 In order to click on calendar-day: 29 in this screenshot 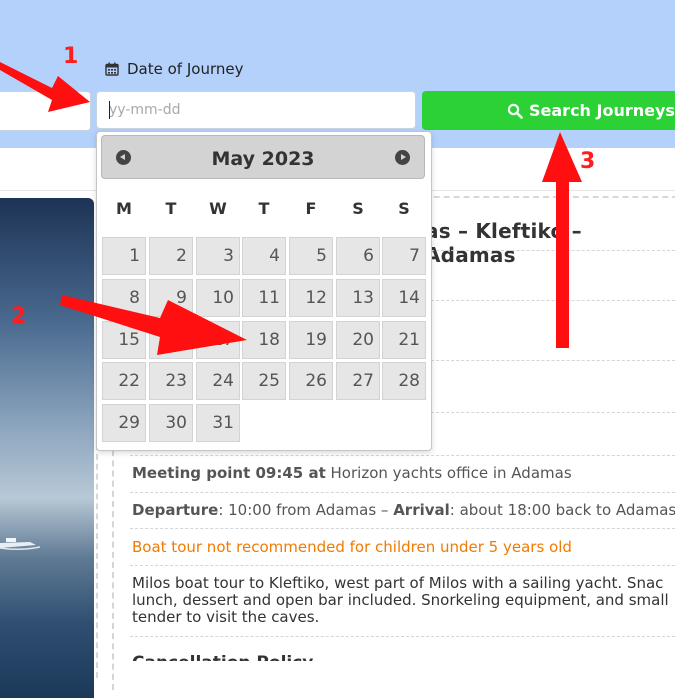, I will do `click(124, 423)`.